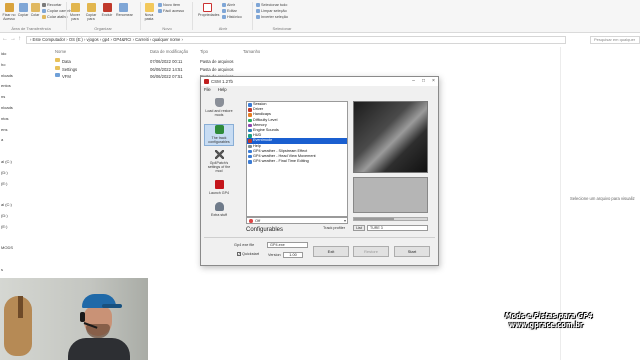  Describe the element at coordinates (21, 86) in the screenshot. I see `nav-item: entos` at that location.